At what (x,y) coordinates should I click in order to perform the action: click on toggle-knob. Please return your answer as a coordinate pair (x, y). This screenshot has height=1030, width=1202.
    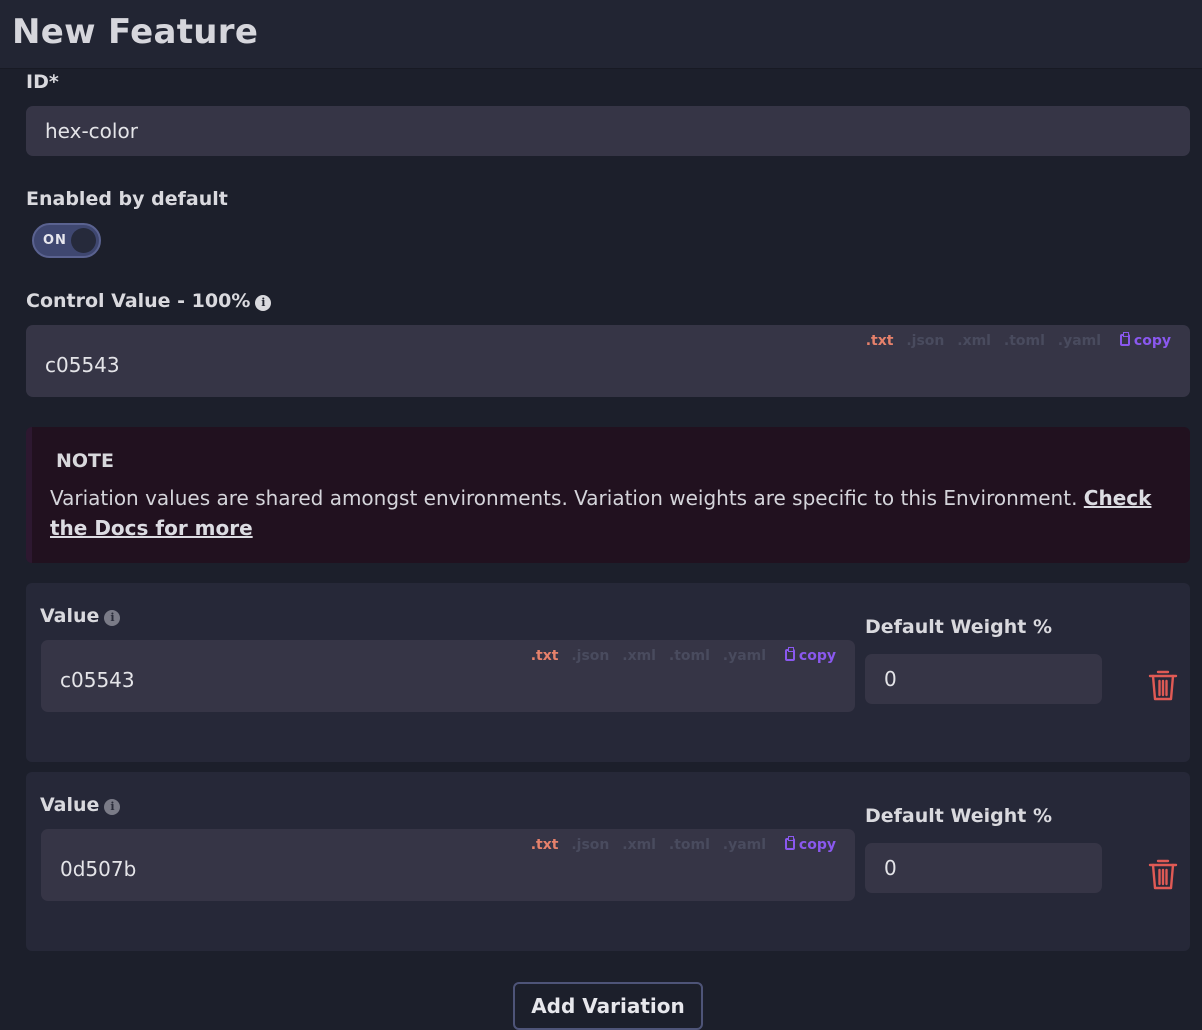
    Looking at the image, I should click on (83, 240).